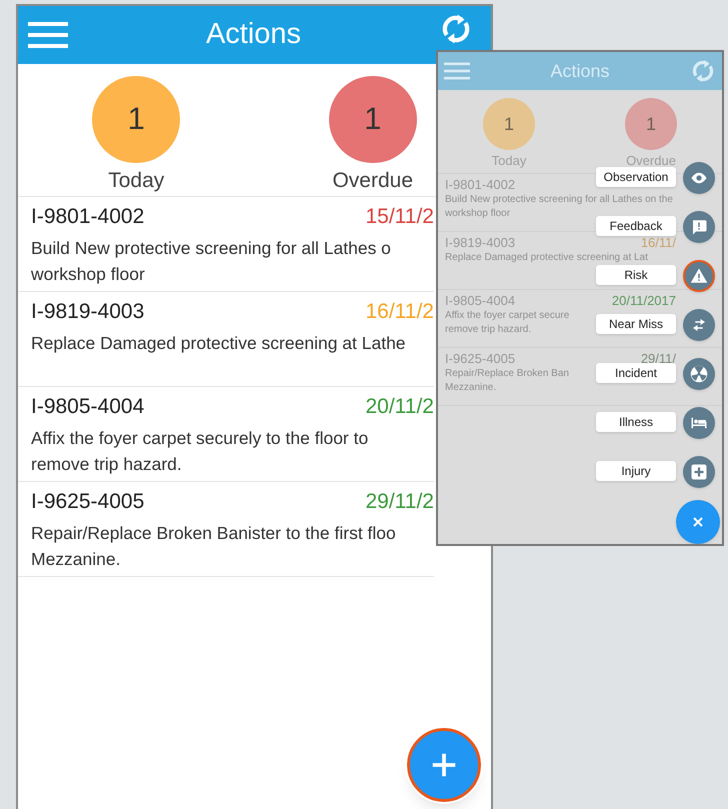  Describe the element at coordinates (507, 381) in the screenshot. I see `action-description: Repair/Replace Broken Ban Mezzanine.` at that location.